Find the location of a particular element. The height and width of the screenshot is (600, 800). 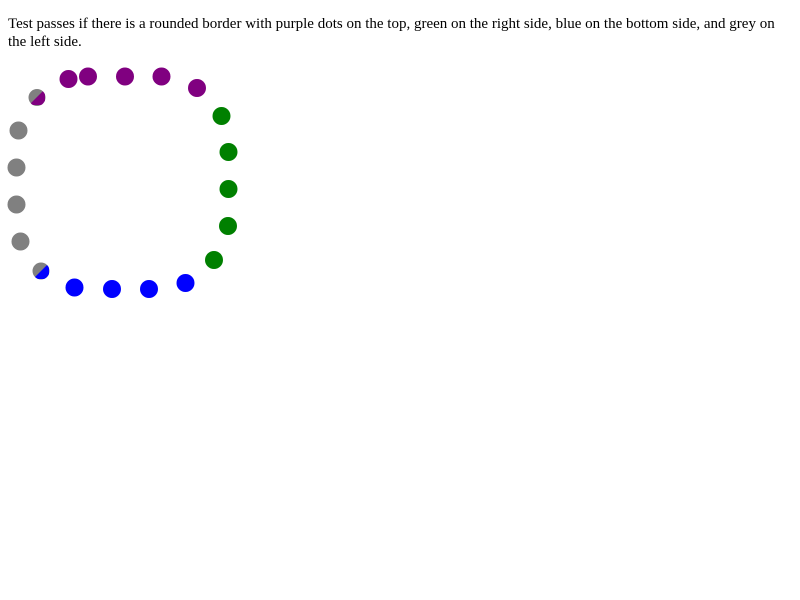

top-side-dots is located at coordinates (132, 82).